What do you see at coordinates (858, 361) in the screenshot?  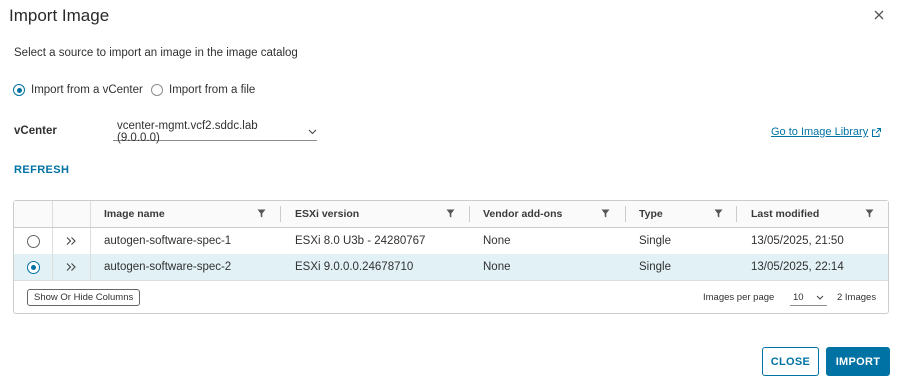 I see `import-button: IMPORT` at bounding box center [858, 361].